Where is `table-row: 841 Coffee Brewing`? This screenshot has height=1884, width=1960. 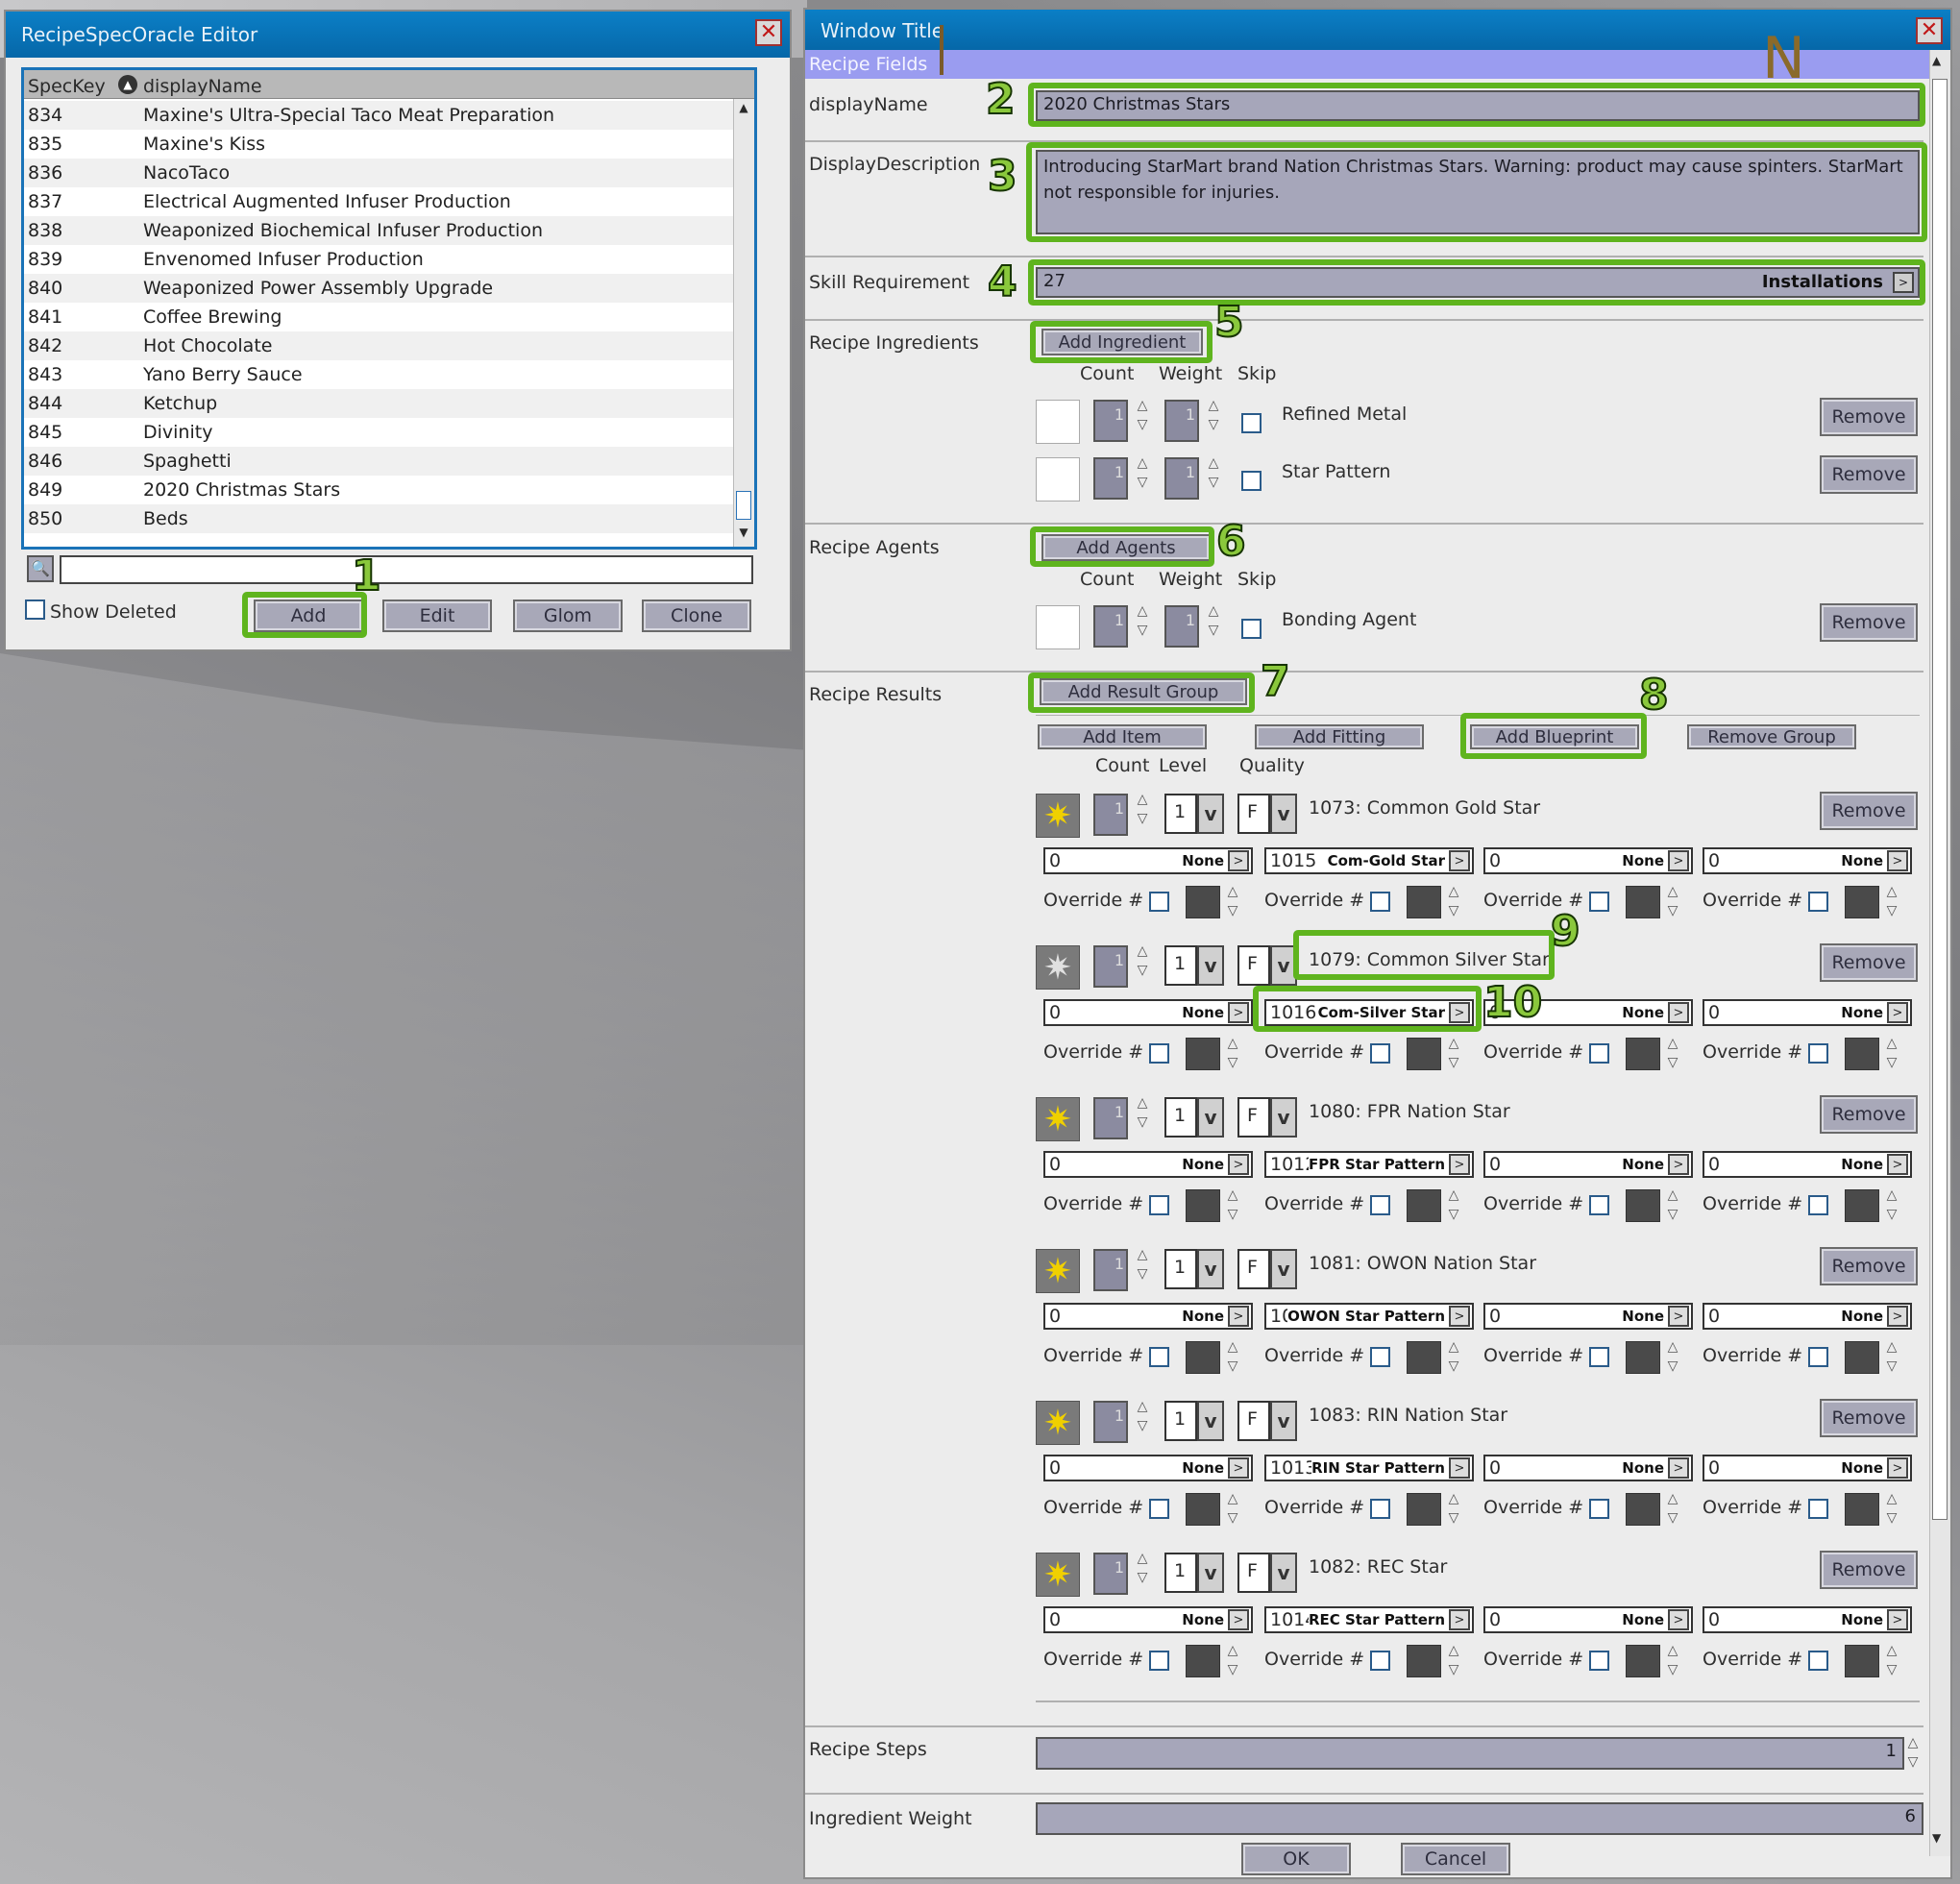 table-row: 841 Coffee Brewing is located at coordinates (378, 317).